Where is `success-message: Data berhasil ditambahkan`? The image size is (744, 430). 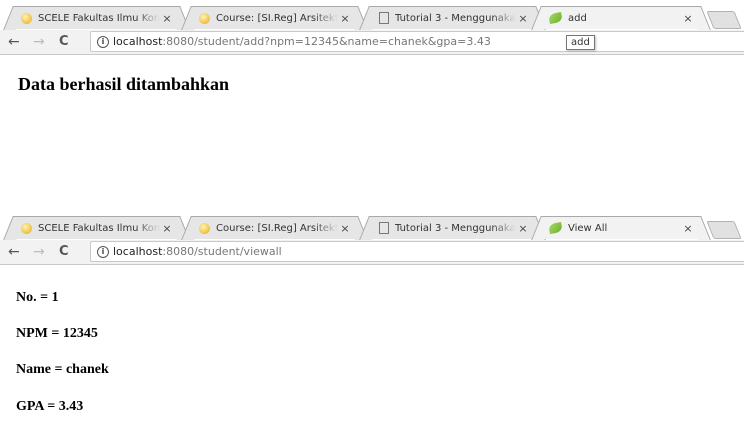
success-message: Data berhasil ditambahkan is located at coordinates (124, 84).